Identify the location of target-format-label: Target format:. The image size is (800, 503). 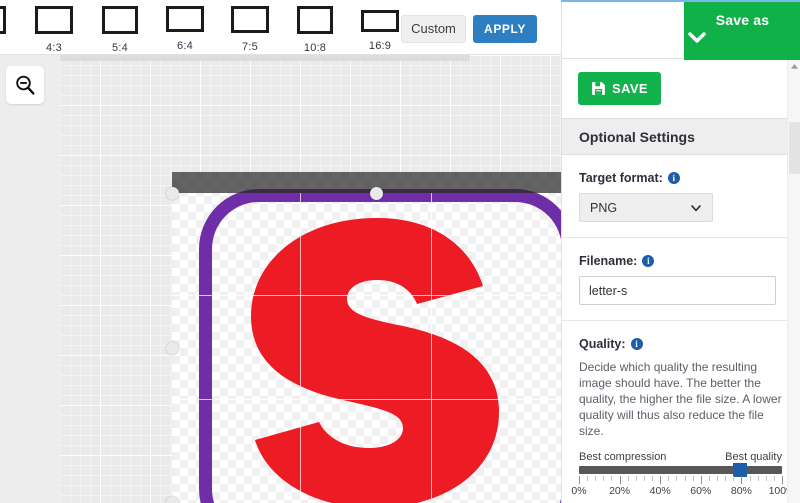
(621, 178).